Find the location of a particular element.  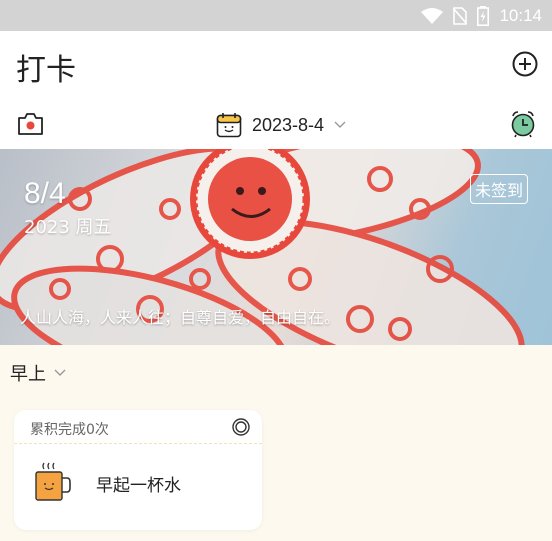

daily-quote: 人山人海，人来人往；自尊自爱，自由自在。 is located at coordinates (180, 317).